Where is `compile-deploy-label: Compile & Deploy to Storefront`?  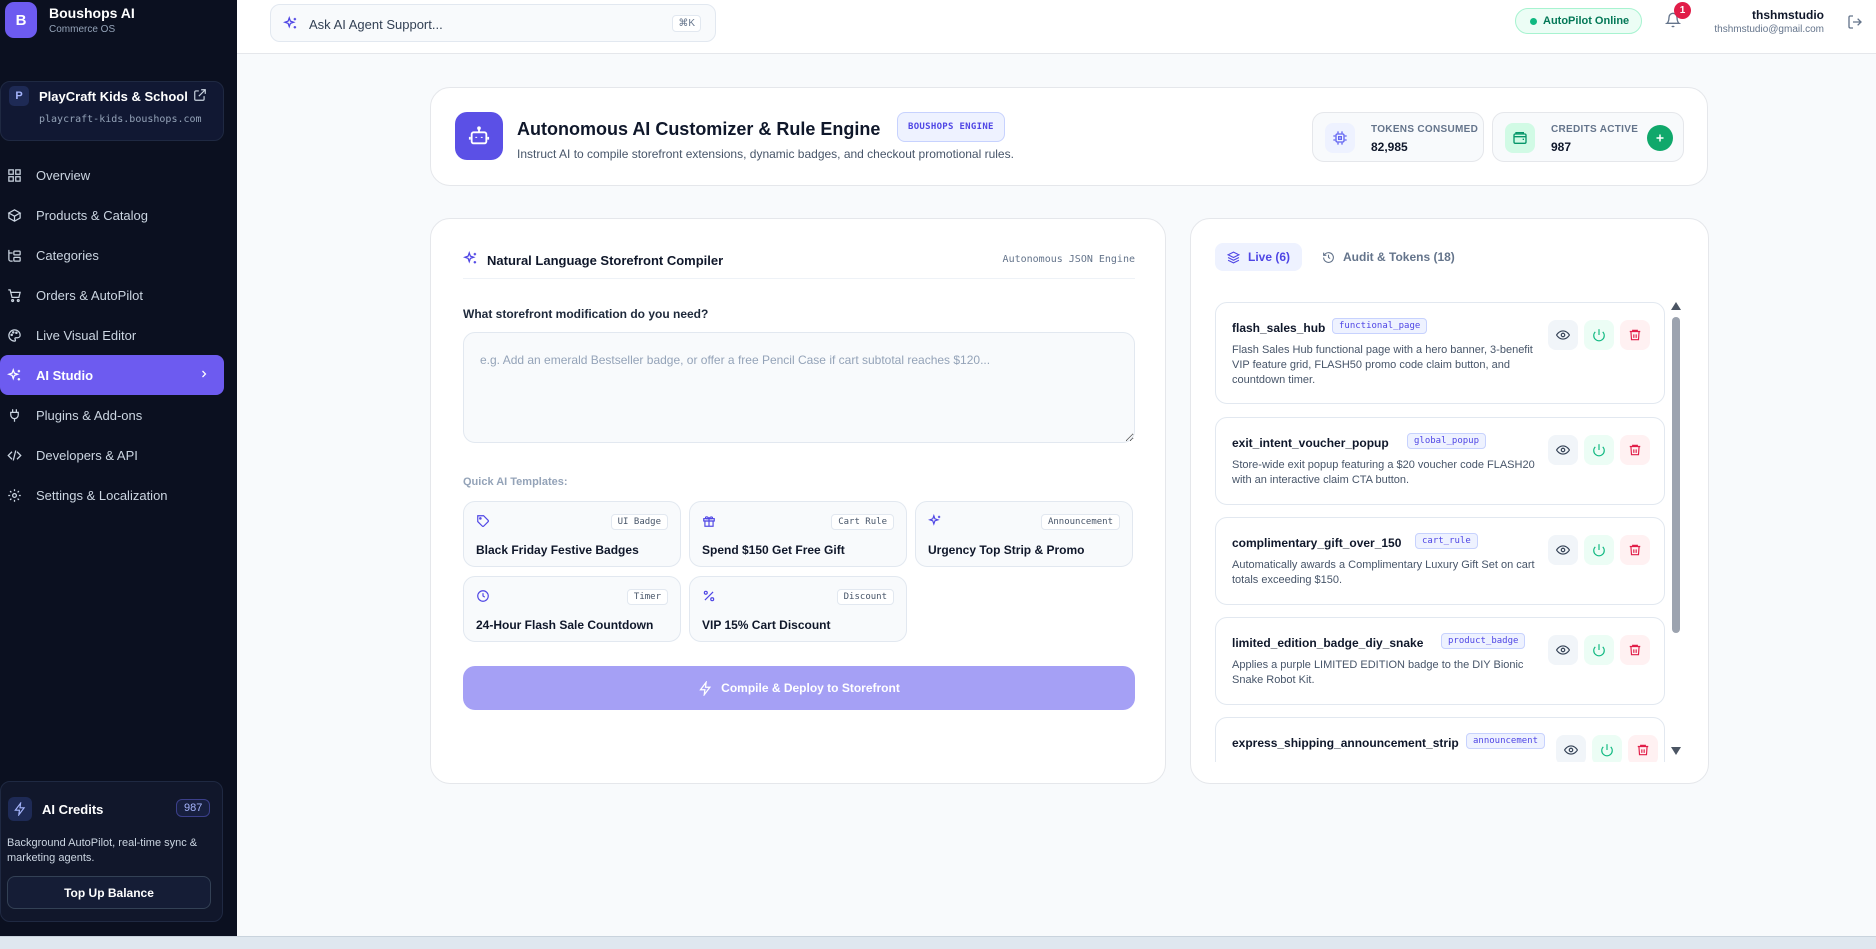
compile-deploy-label: Compile & Deploy to Storefront is located at coordinates (810, 688).